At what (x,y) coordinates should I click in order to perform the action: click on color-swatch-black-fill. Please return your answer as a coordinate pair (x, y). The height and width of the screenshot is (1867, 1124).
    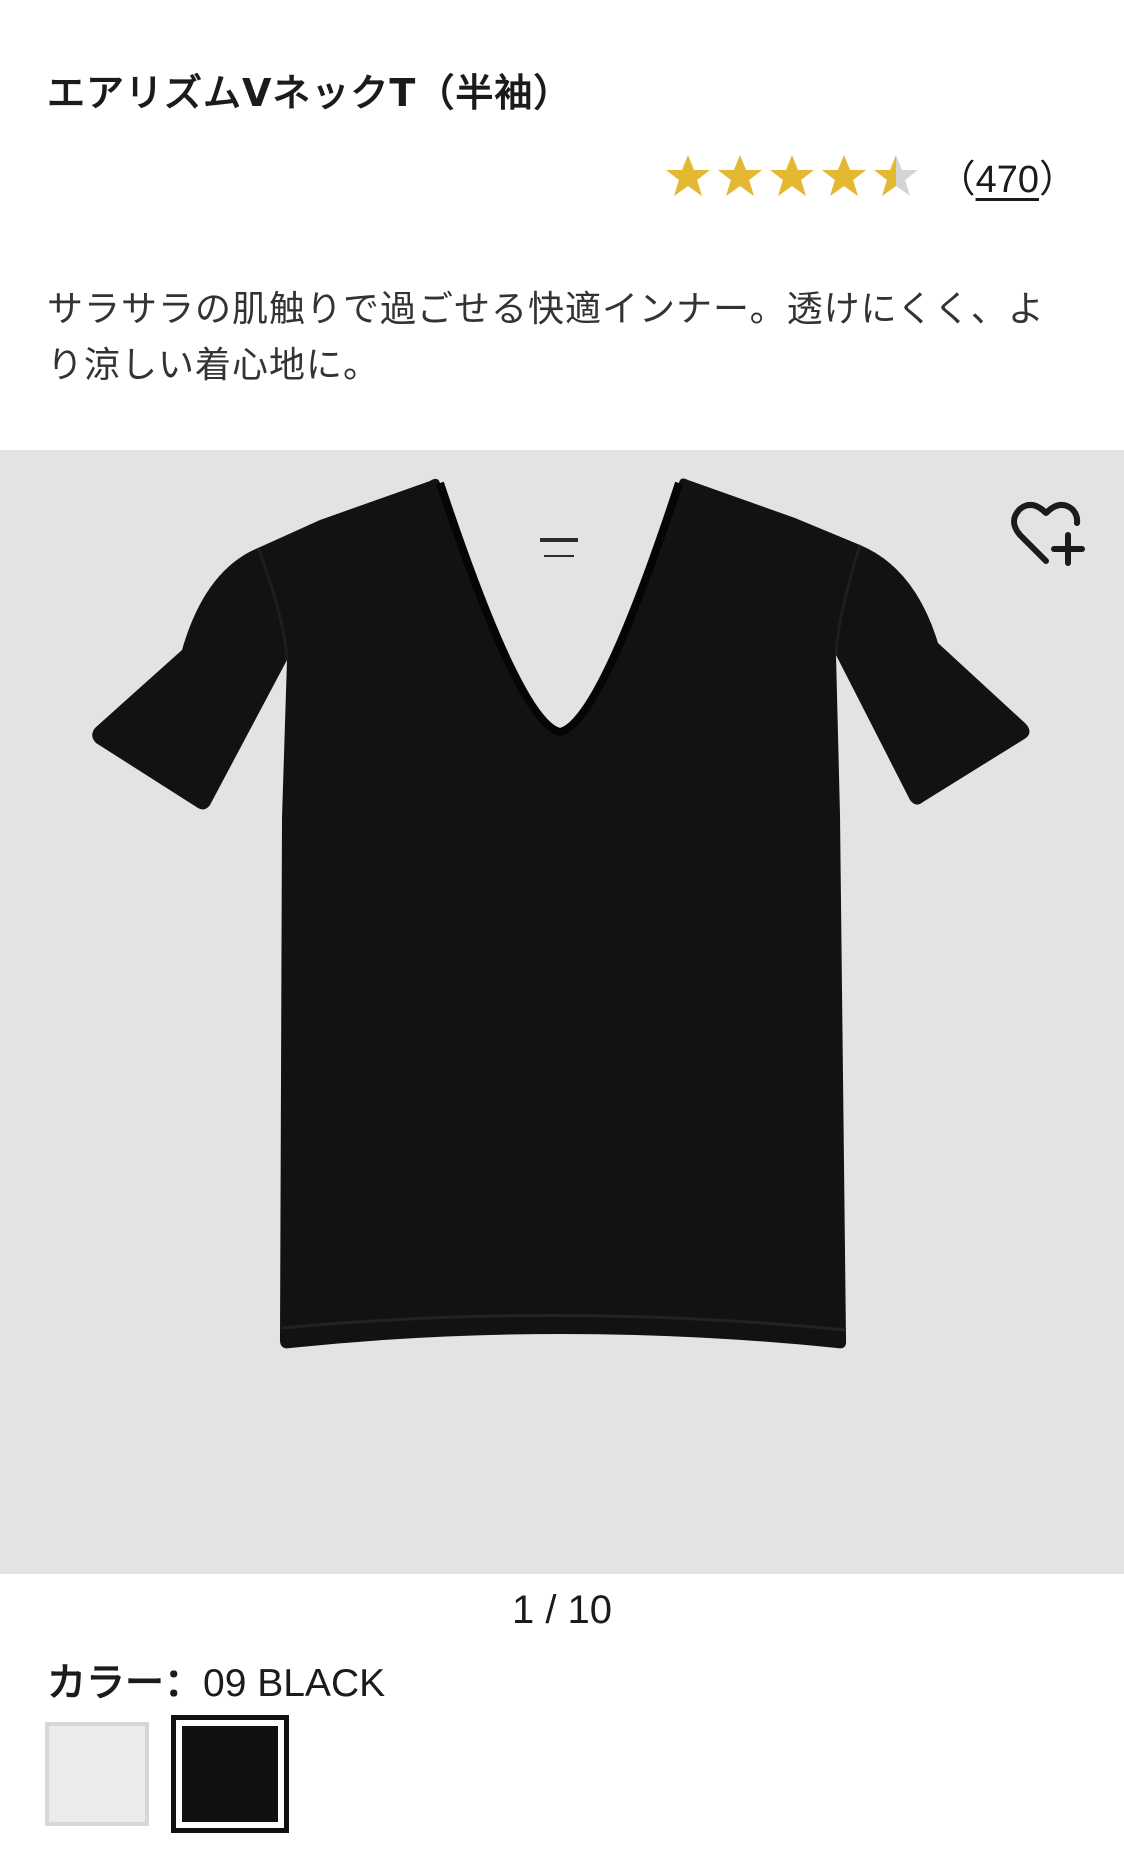
    Looking at the image, I should click on (230, 1774).